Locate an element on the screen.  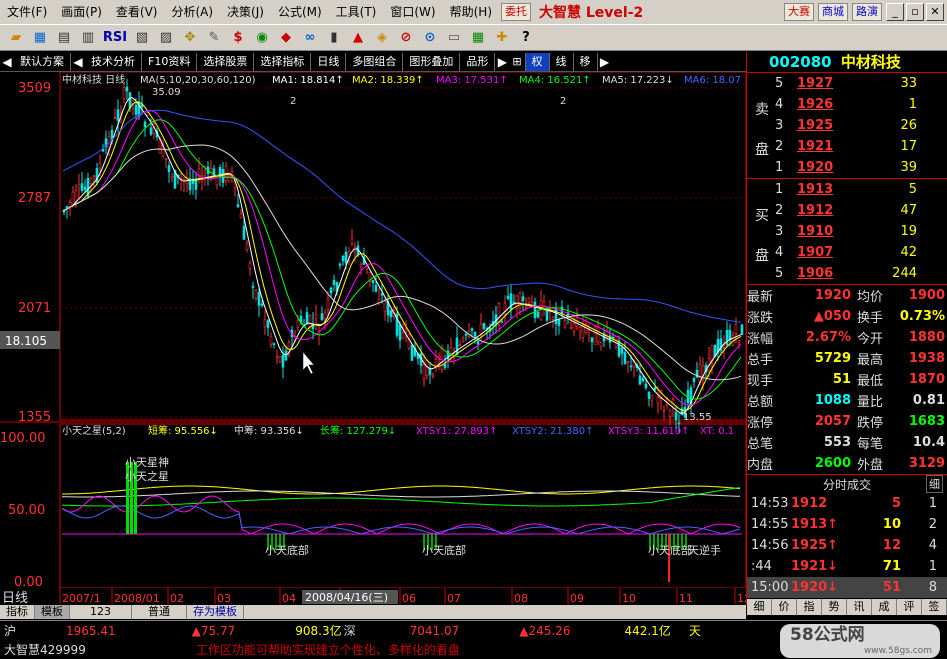
candle-icon: ▮ is located at coordinates (334, 38).